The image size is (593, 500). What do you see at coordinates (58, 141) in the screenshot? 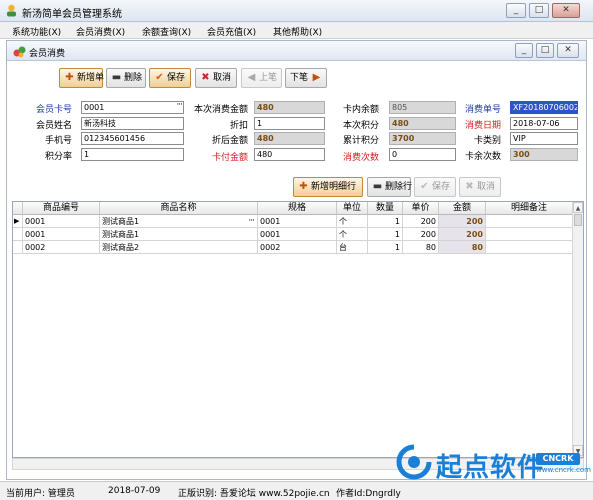
I see `phone-label: 手机号` at bounding box center [58, 141].